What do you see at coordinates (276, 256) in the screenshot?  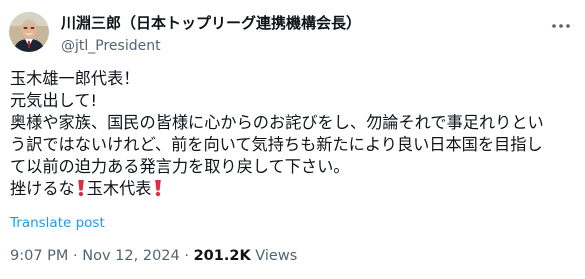 I see `views-label: Views` at bounding box center [276, 256].